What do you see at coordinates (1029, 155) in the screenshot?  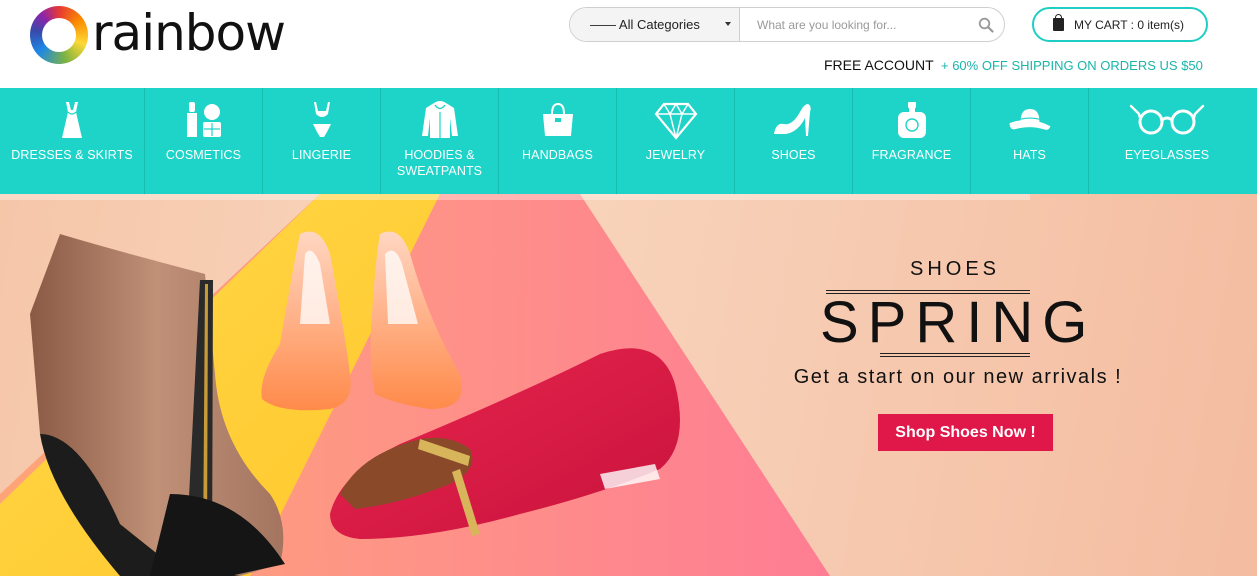 I see `nav-item-label: HATS` at bounding box center [1029, 155].